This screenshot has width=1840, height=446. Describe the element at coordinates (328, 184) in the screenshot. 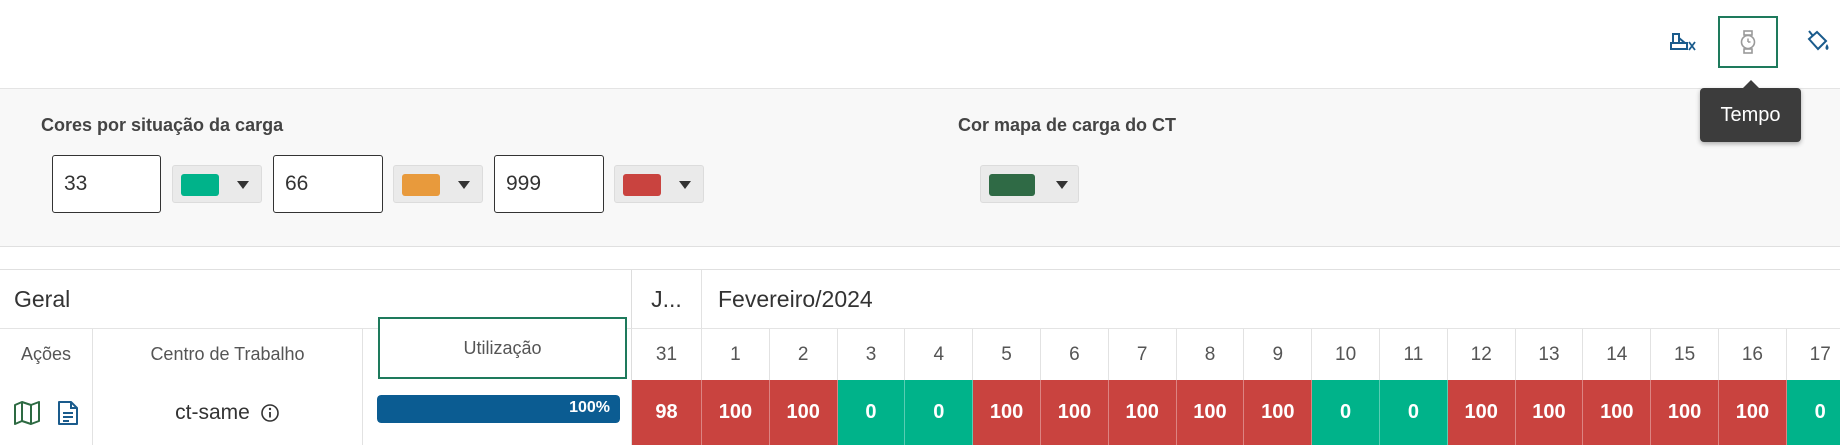

I see `threshold-input-2: 66` at that location.